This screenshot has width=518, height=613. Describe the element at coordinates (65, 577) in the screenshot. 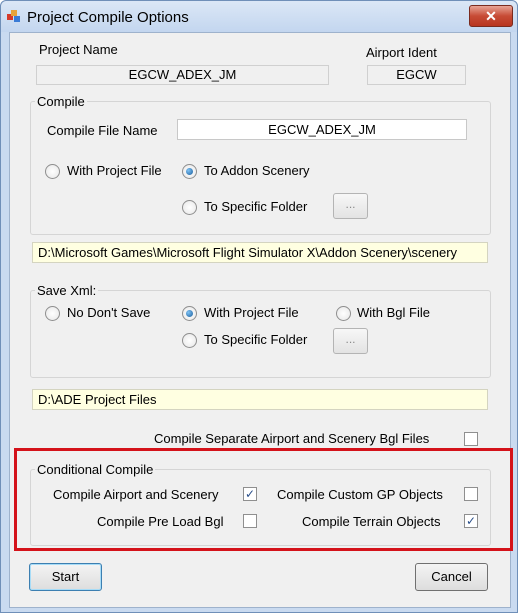

I see `start-button: Start` at that location.